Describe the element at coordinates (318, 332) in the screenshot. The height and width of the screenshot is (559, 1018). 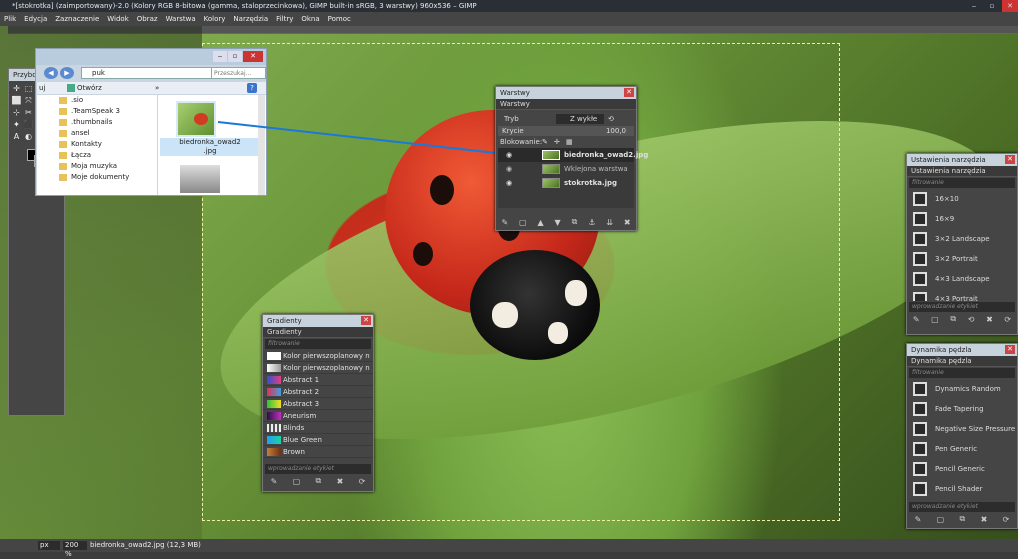
I see `gradients-tab: Gradienty` at that location.